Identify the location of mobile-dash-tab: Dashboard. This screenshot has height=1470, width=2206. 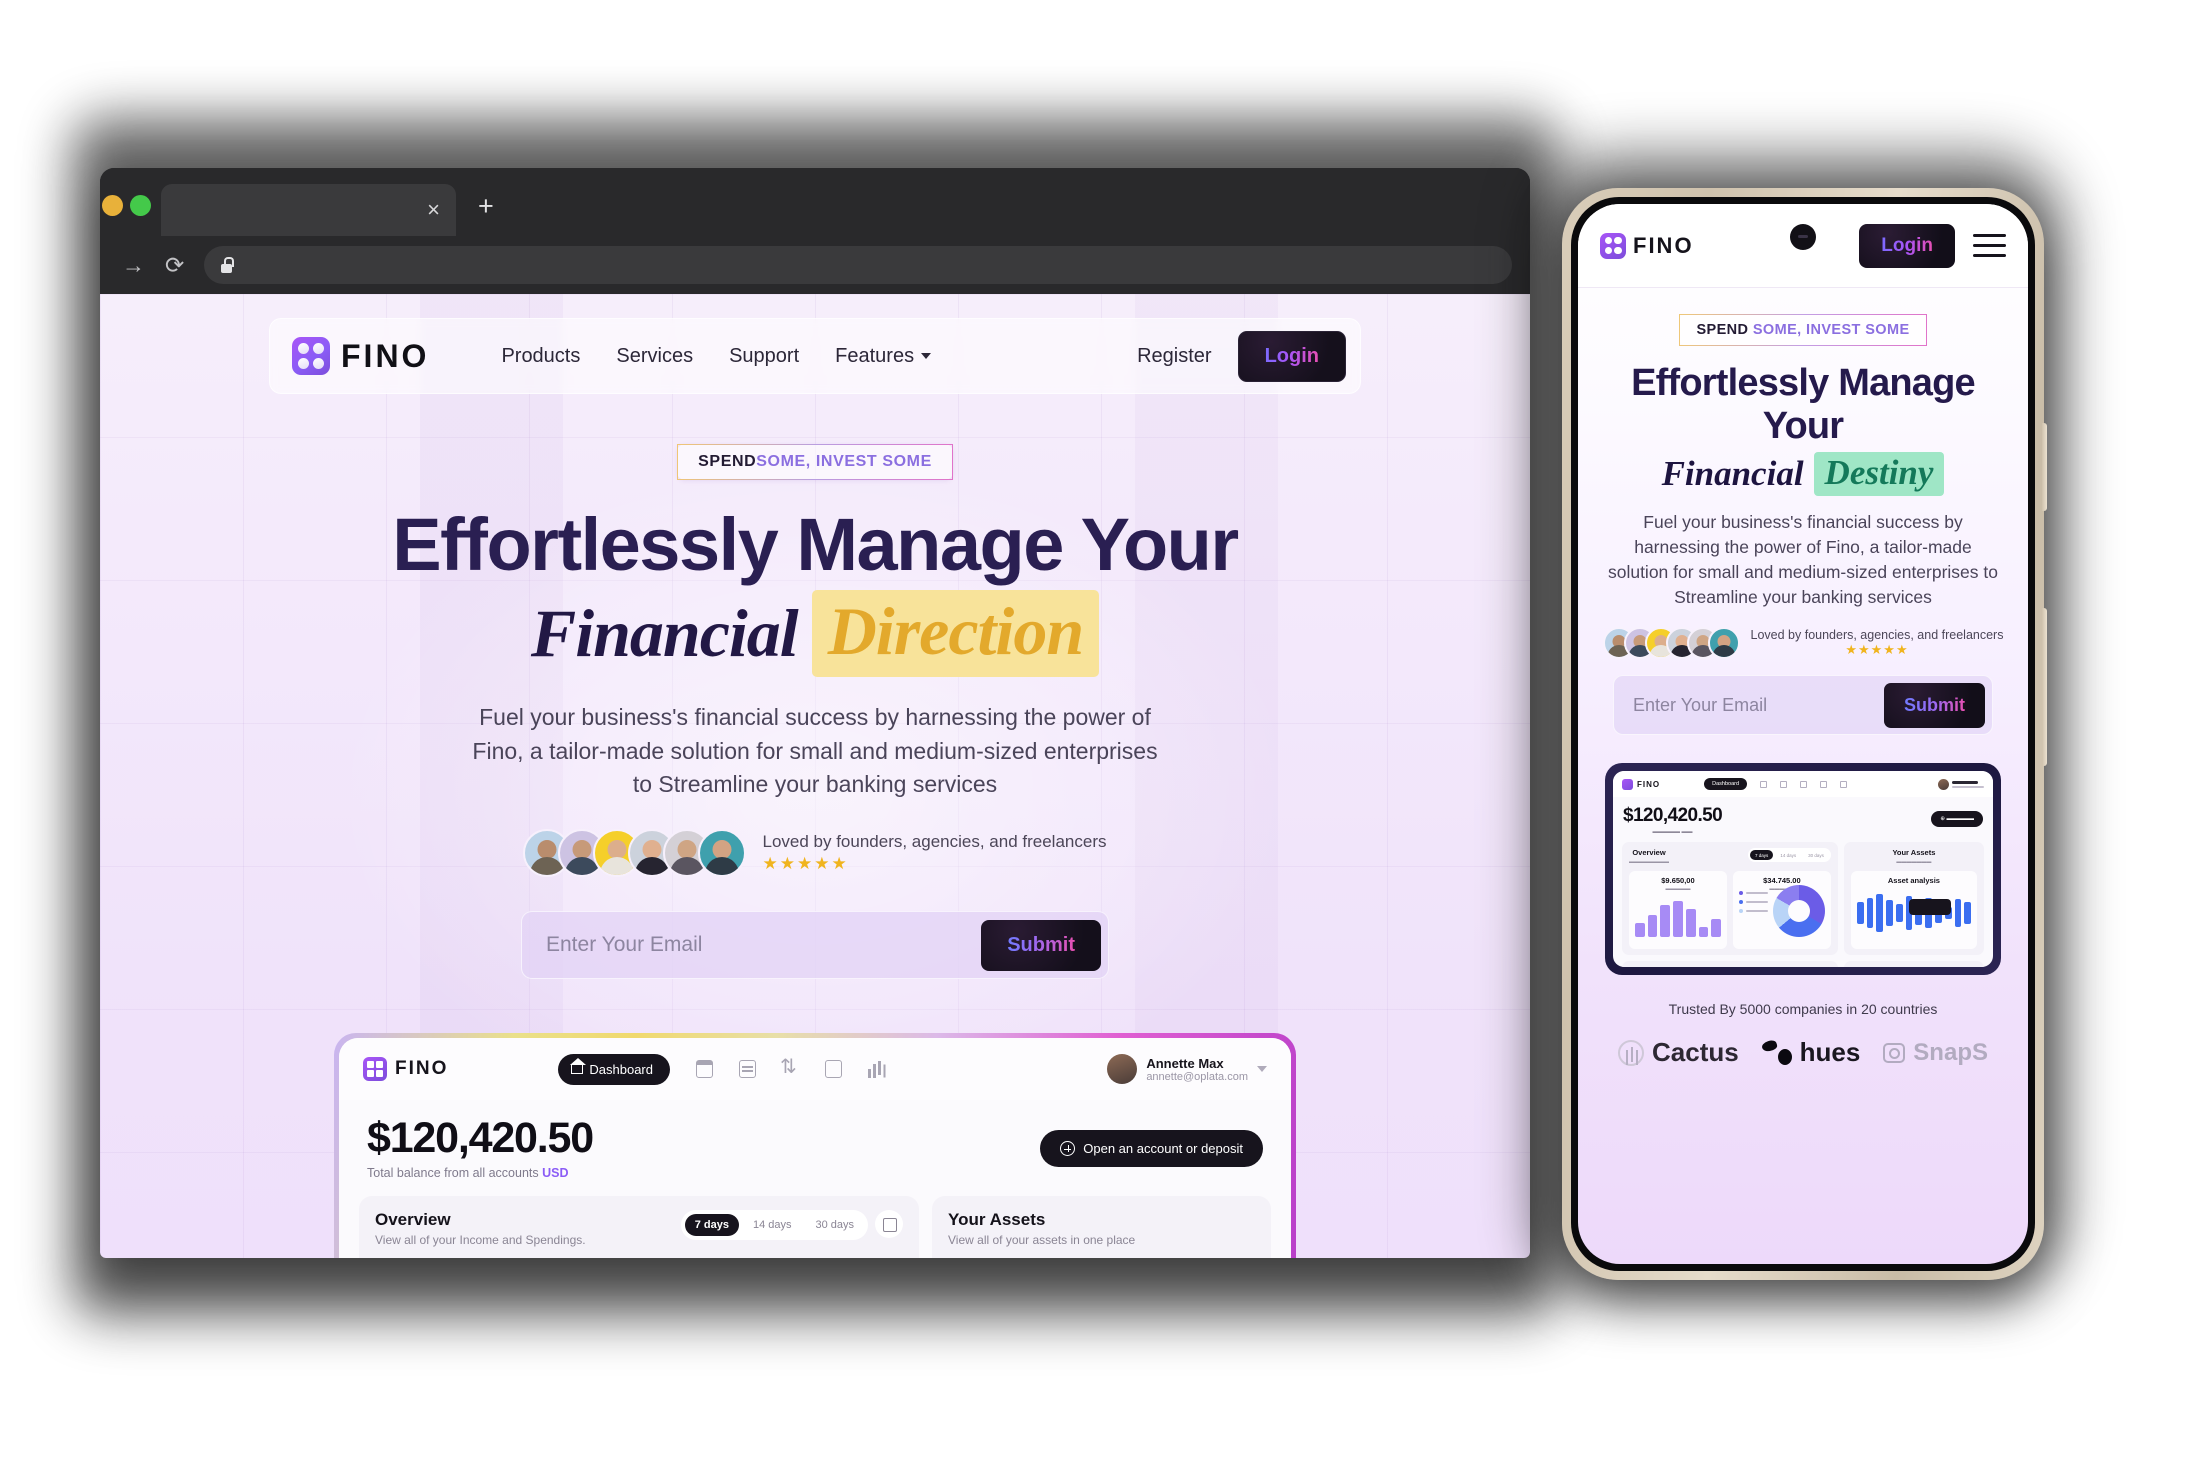
(1726, 784).